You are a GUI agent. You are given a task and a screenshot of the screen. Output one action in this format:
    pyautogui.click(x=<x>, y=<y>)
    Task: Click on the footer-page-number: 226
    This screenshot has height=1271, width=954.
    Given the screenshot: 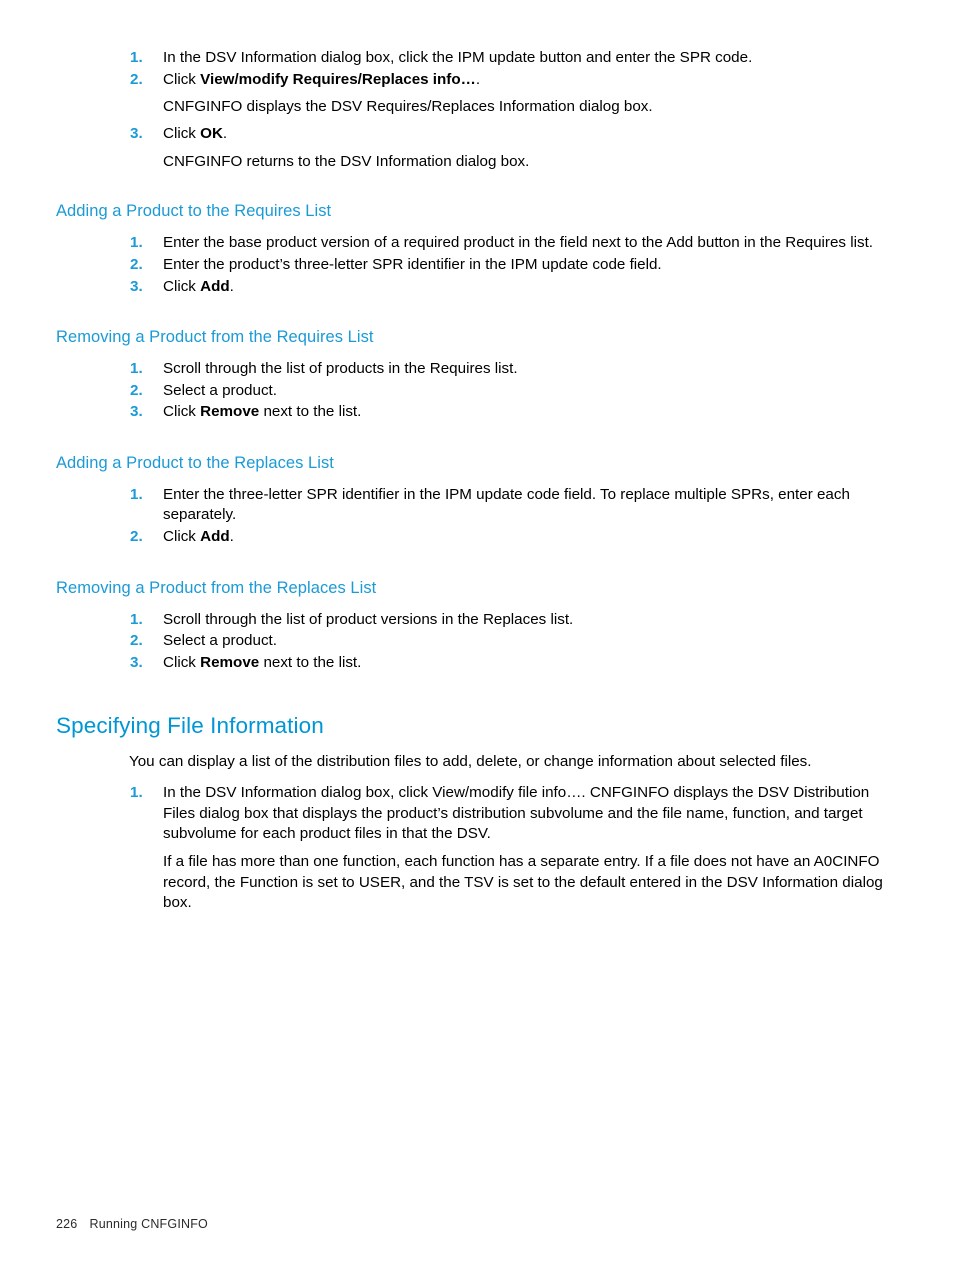 What is the action you would take?
    pyautogui.click(x=67, y=1224)
    